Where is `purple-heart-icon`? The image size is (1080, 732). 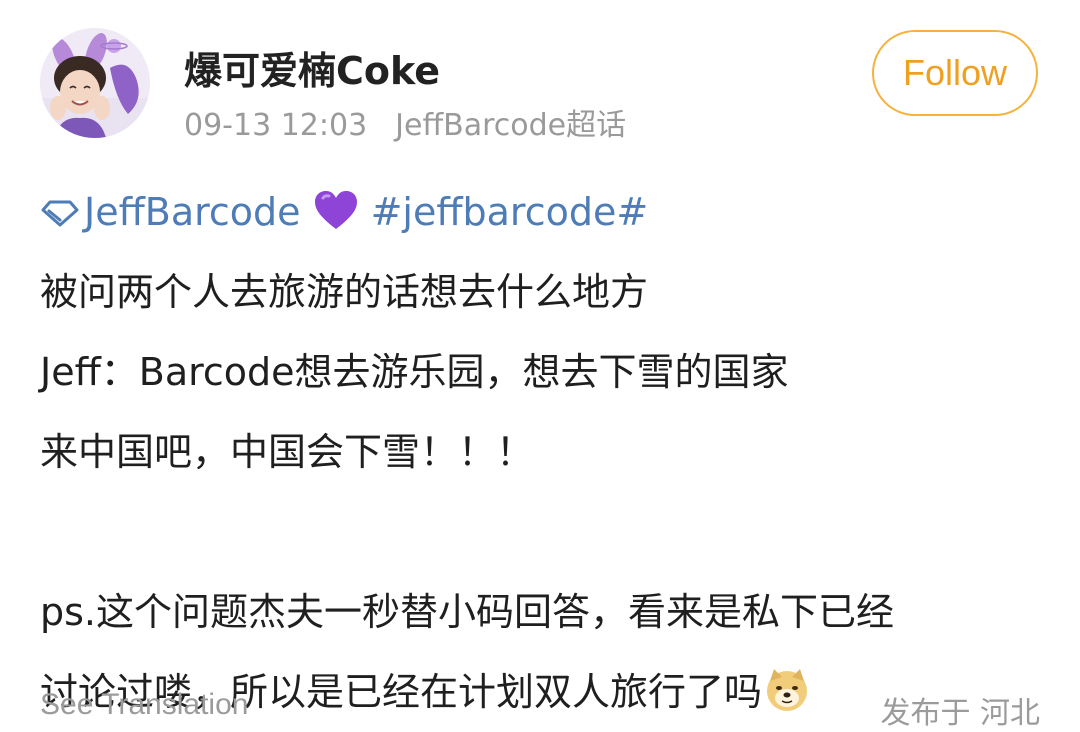
purple-heart-icon is located at coordinates (335, 210).